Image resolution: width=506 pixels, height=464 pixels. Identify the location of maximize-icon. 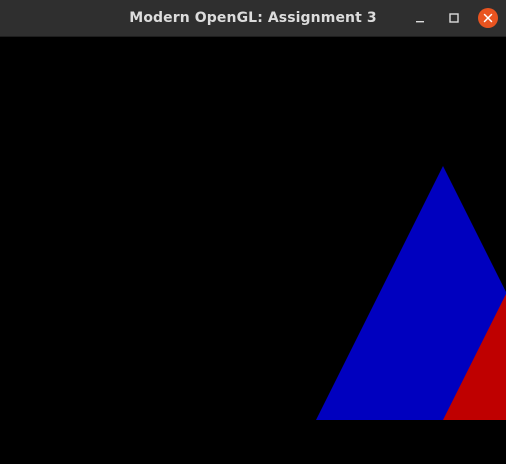
(454, 18).